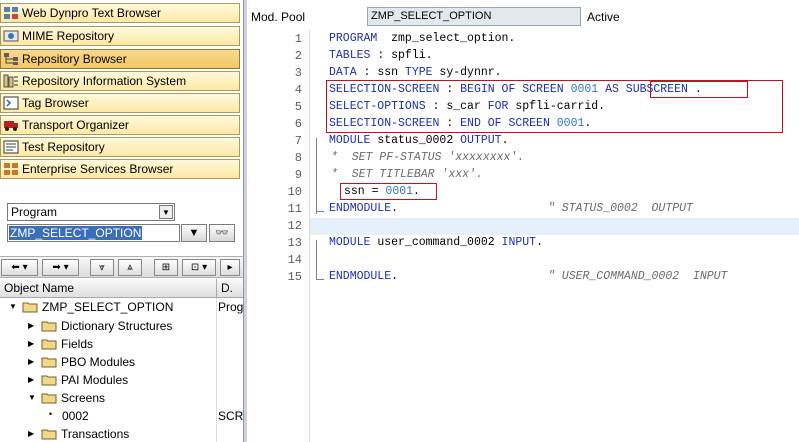 This screenshot has width=799, height=442. I want to click on nav-enterprise-services-browser: Enterprise Services Browser, so click(120, 169).